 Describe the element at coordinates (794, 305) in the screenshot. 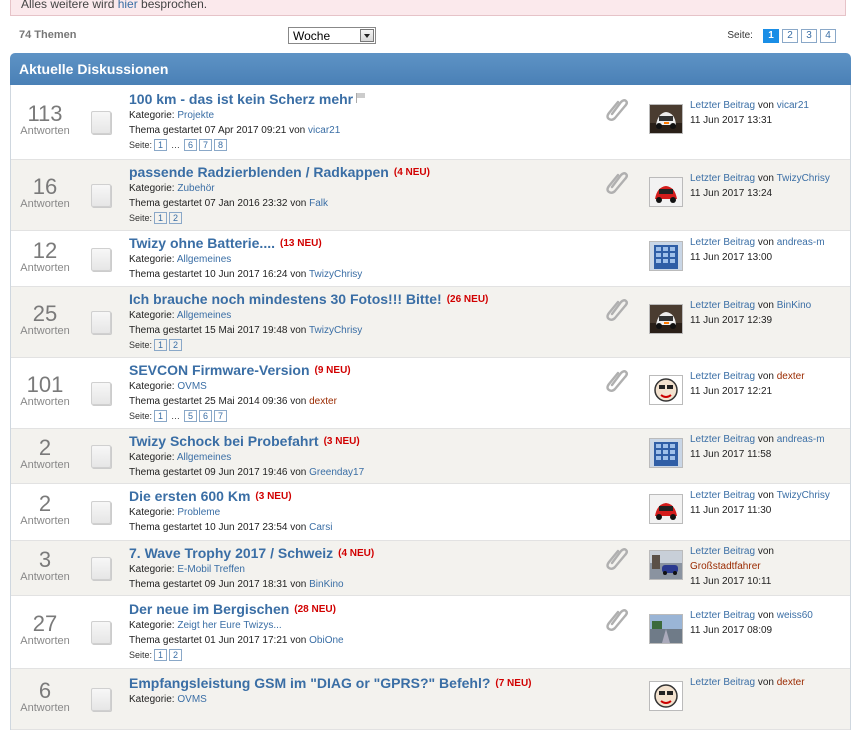

I see `last-post-user: BinKino` at that location.